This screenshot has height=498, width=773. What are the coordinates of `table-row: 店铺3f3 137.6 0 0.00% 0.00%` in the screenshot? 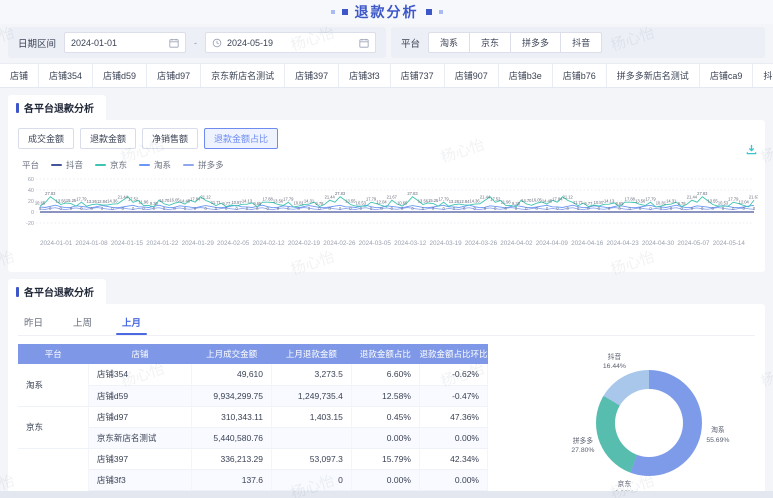 It's located at (253, 480).